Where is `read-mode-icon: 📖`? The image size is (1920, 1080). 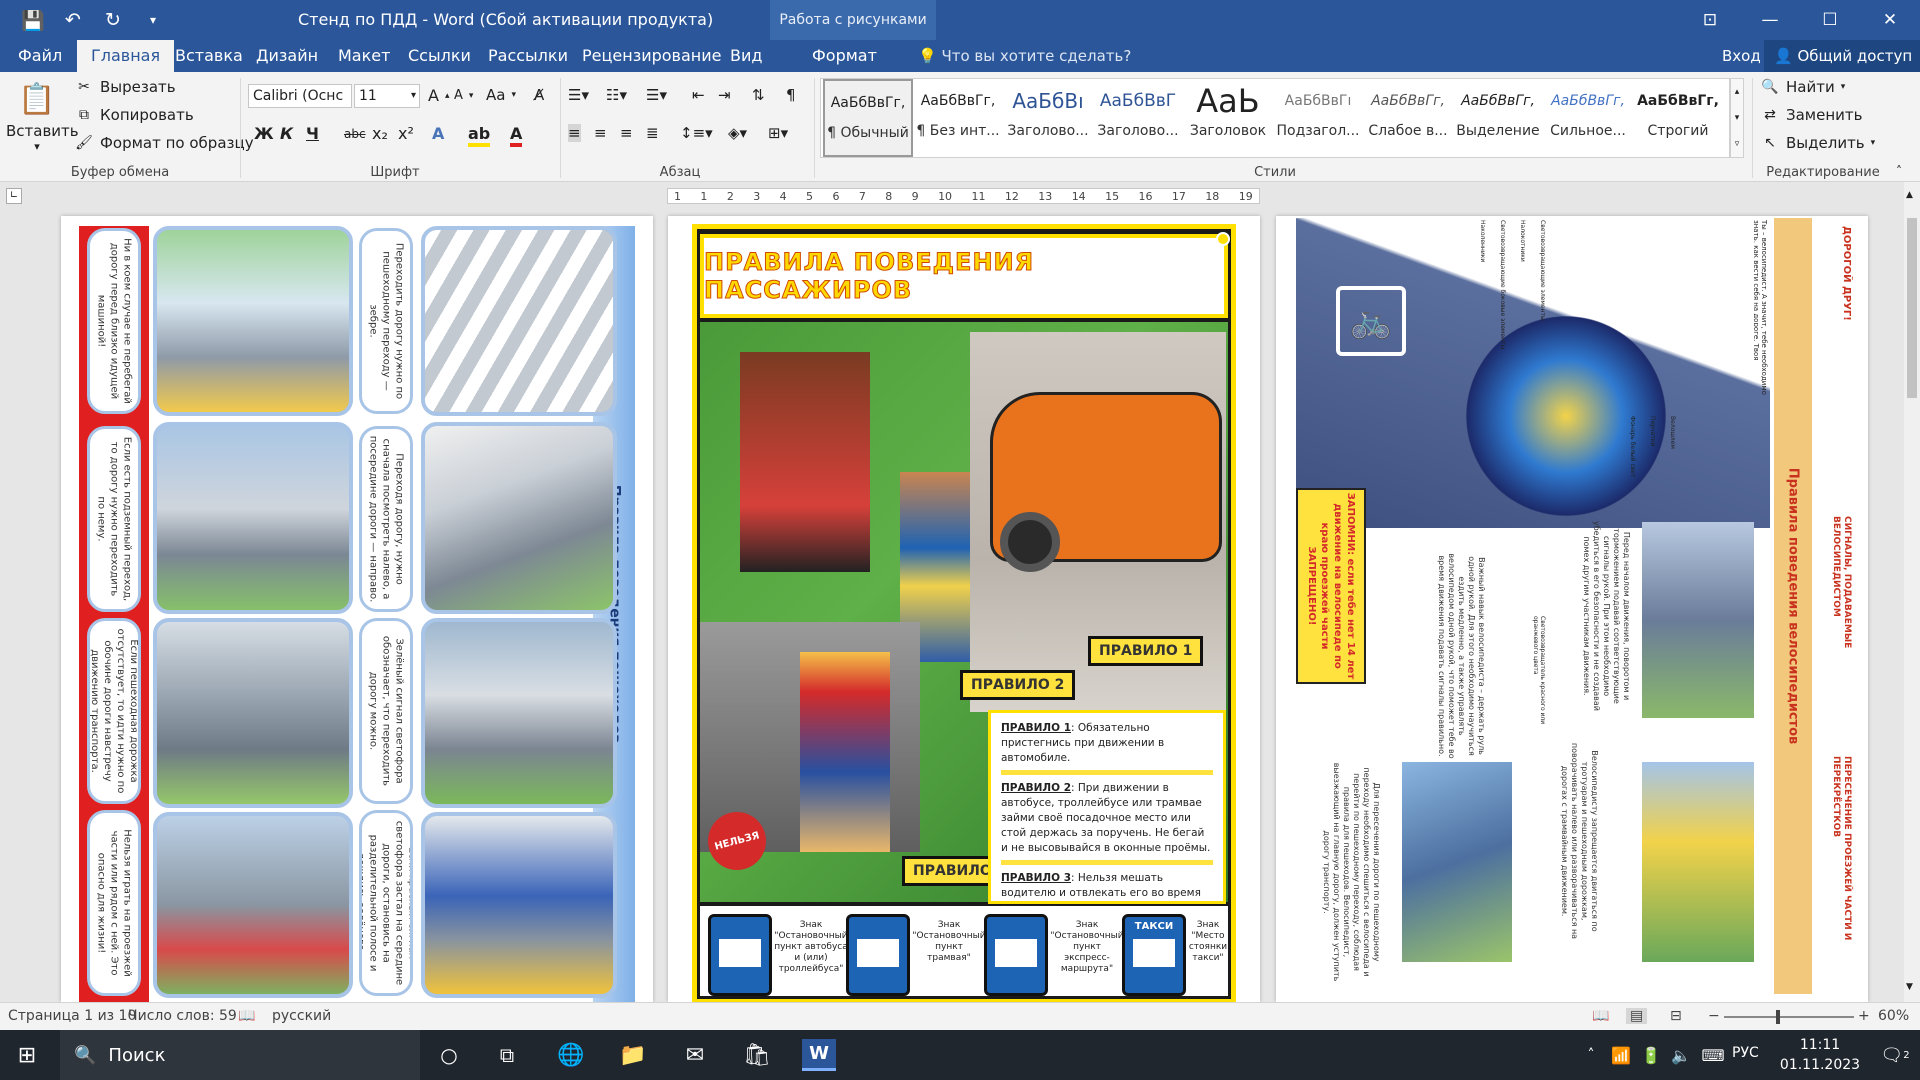 read-mode-icon: 📖 is located at coordinates (1600, 1016).